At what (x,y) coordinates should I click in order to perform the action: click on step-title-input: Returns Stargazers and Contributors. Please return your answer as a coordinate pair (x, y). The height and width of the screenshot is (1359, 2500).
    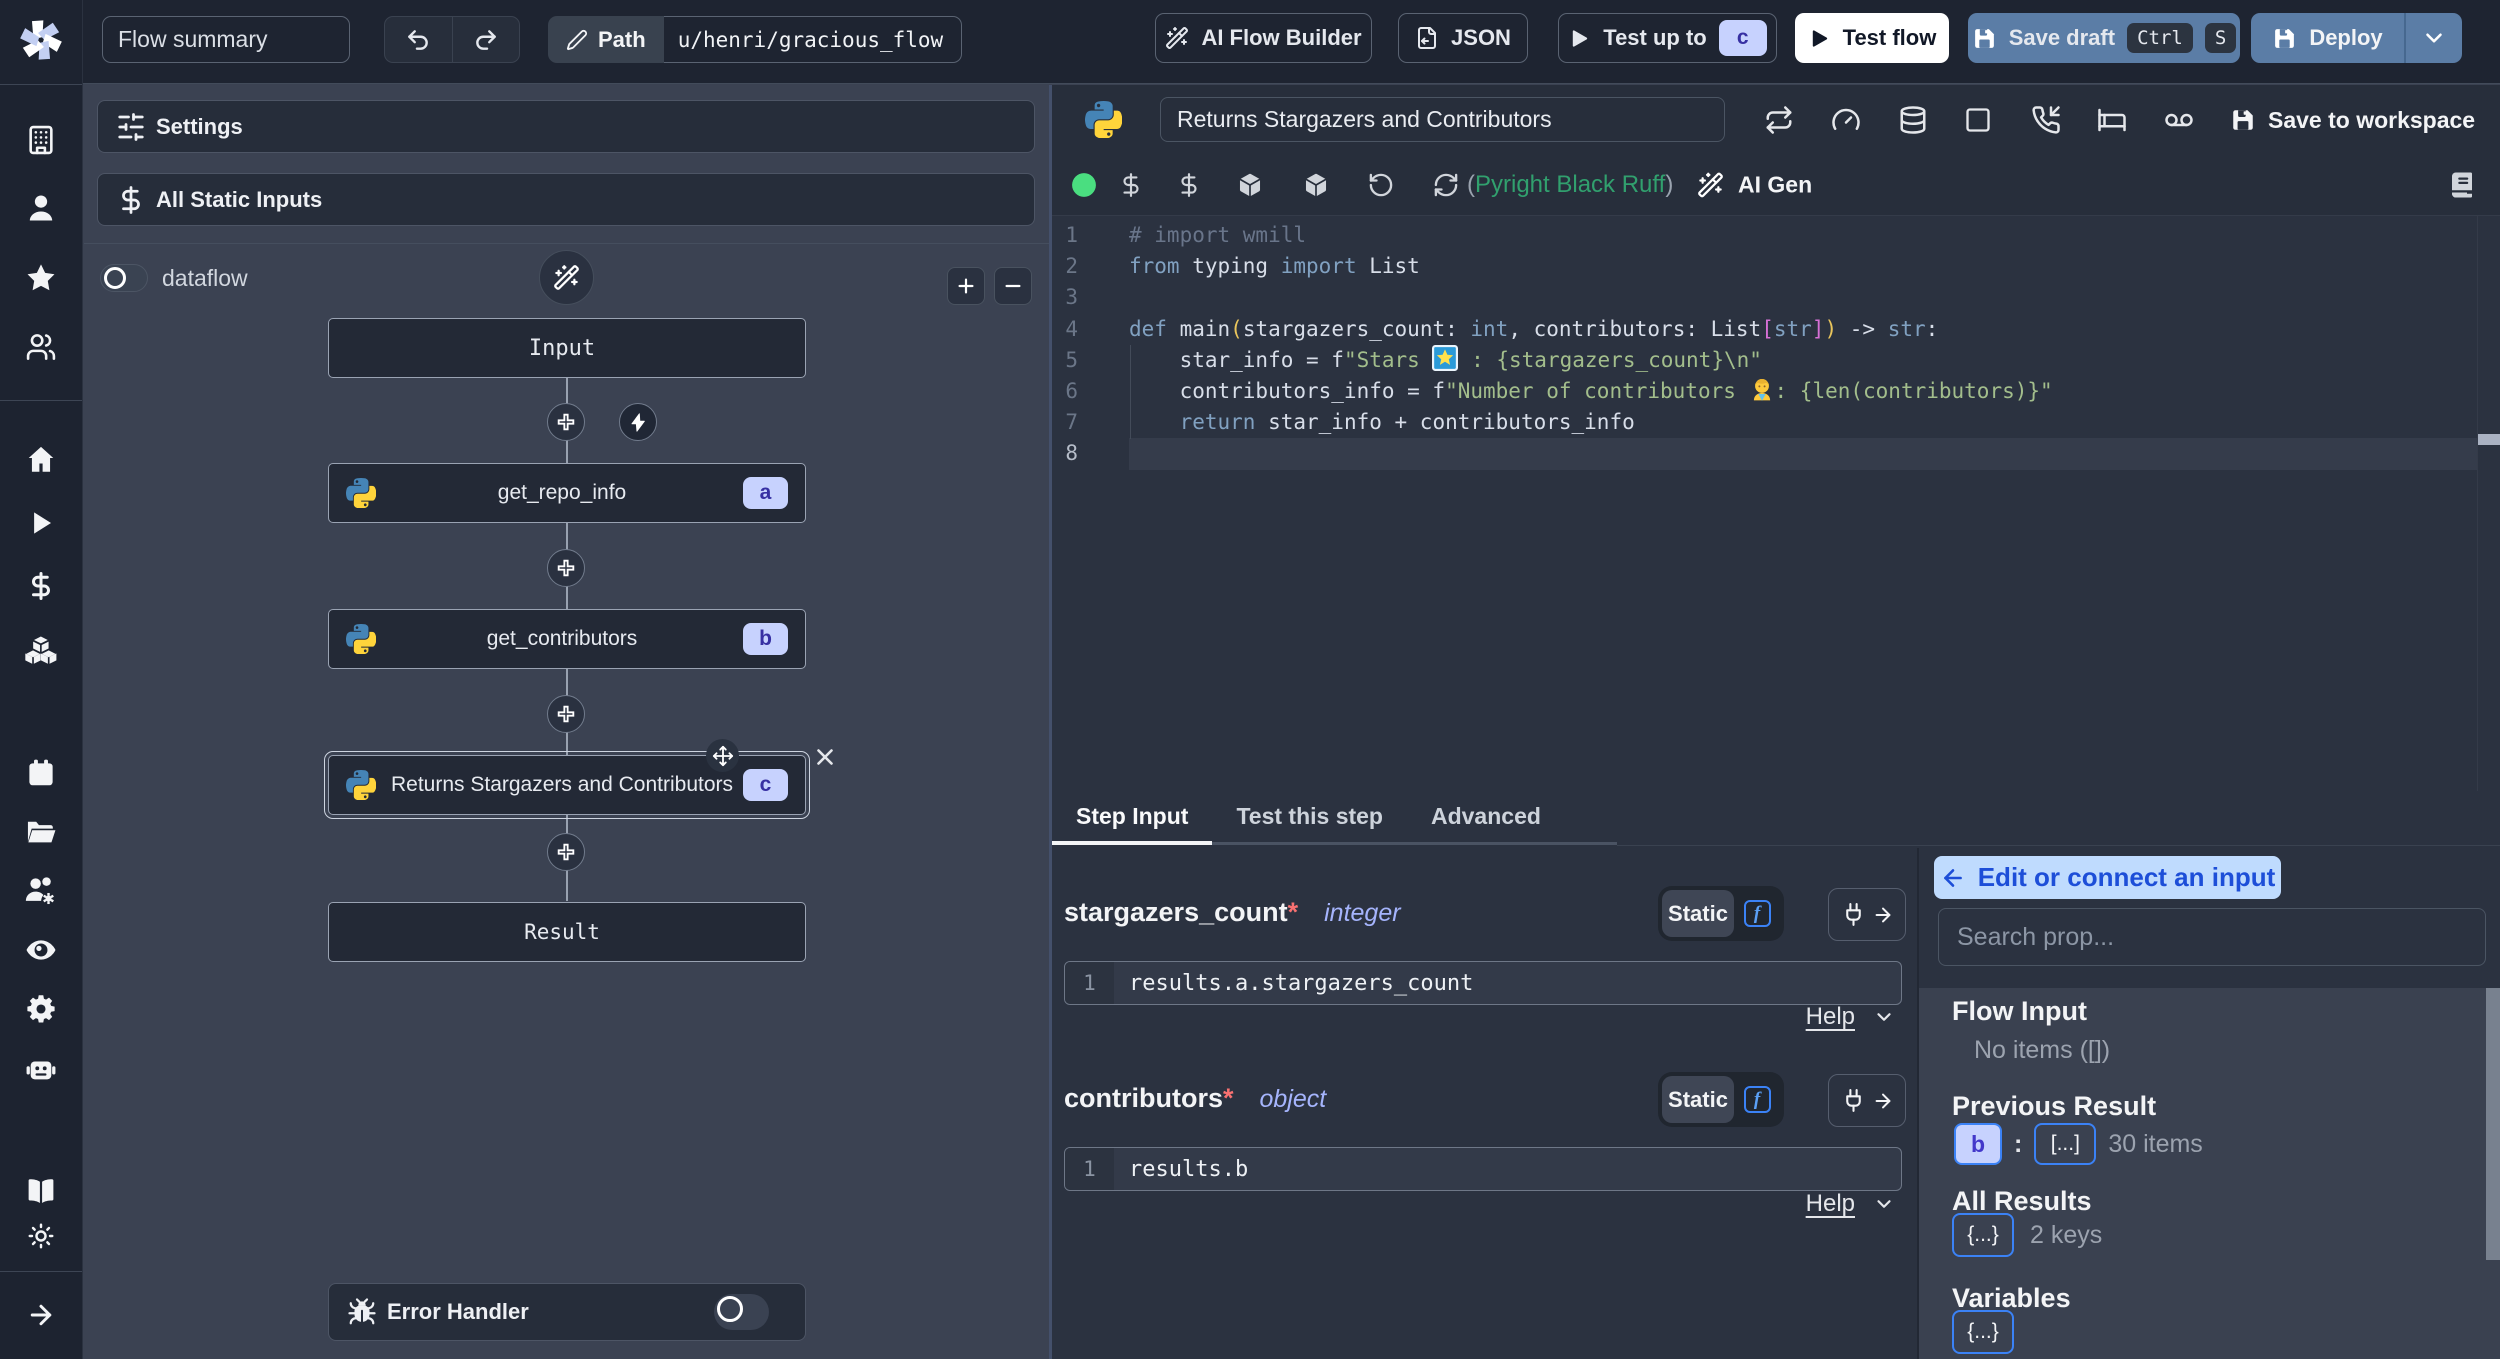
    Looking at the image, I should click on (1442, 119).